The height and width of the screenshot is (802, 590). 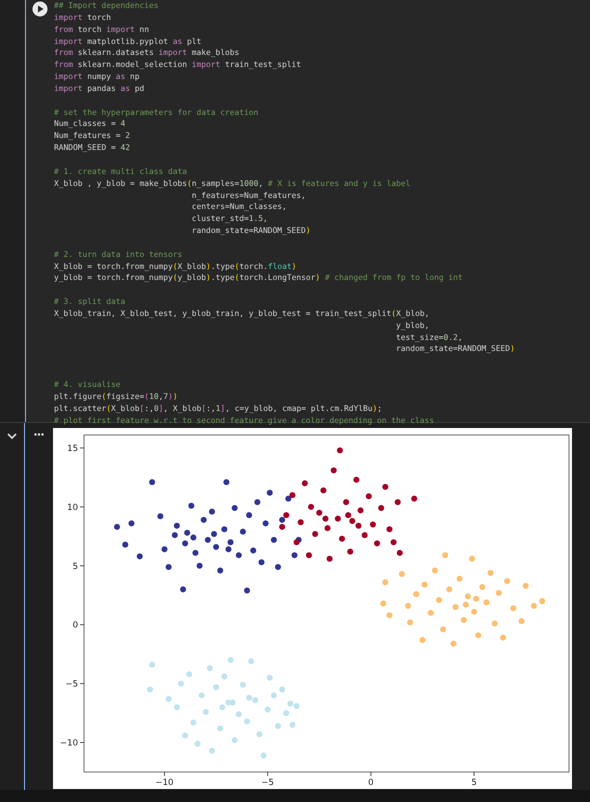 What do you see at coordinates (39, 434) in the screenshot?
I see `more-icon` at bounding box center [39, 434].